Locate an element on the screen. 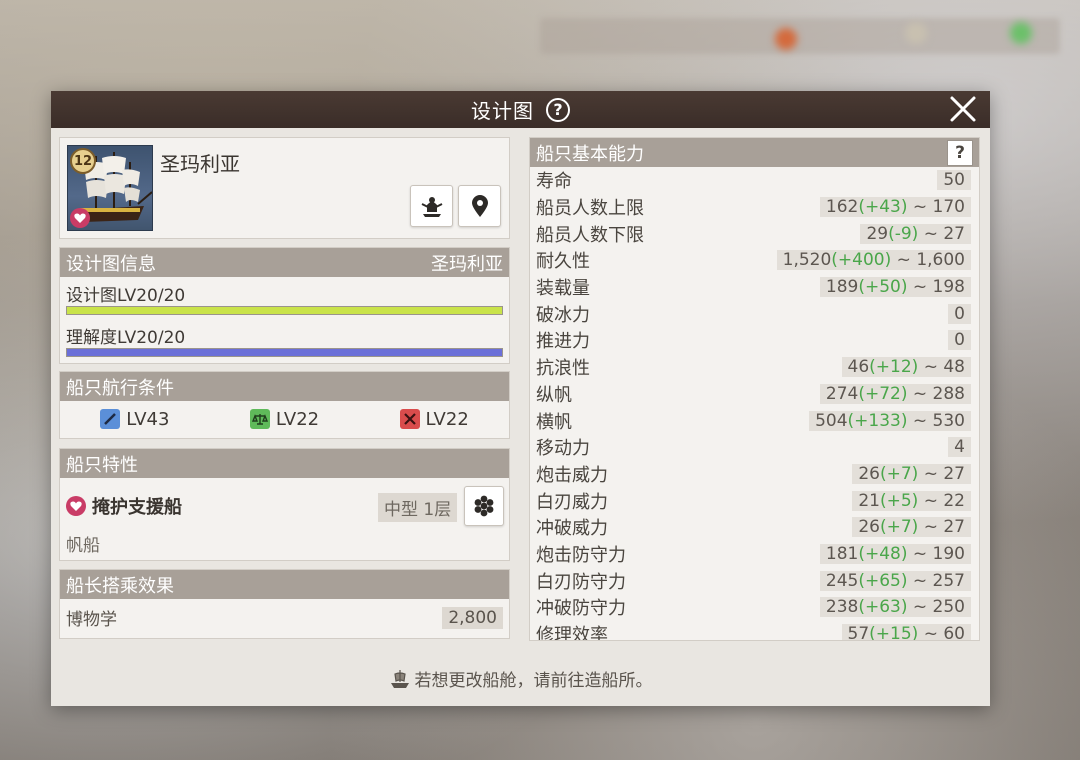  ship-crew-button is located at coordinates (431, 206).